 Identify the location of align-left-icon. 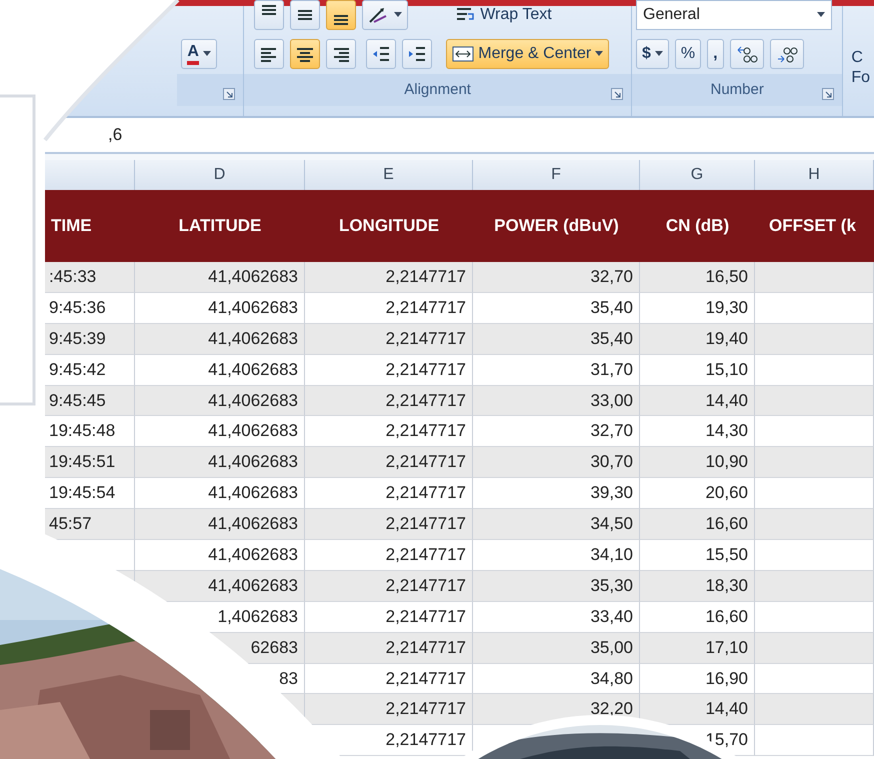
(269, 54).